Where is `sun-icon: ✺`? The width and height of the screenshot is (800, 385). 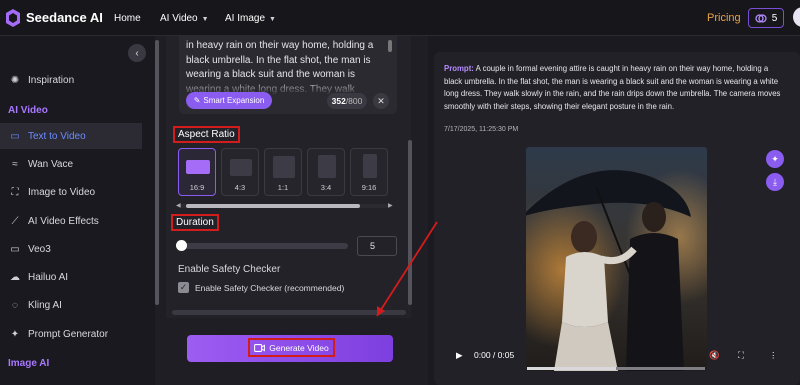 sun-icon: ✺ is located at coordinates (15, 80).